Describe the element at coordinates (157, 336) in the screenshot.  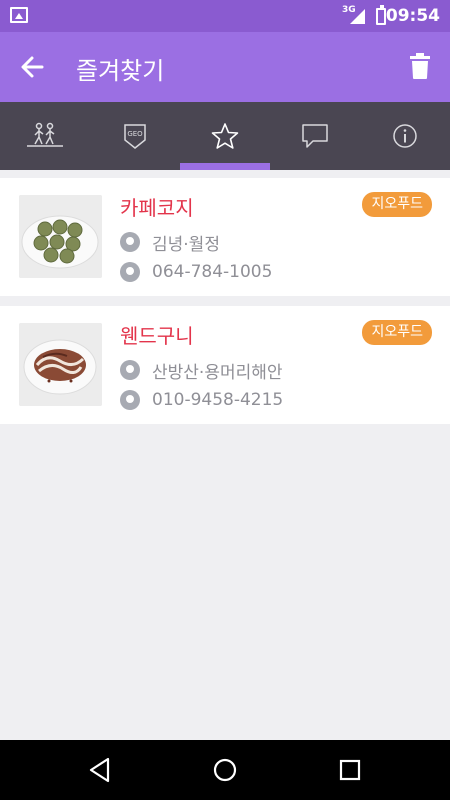
I see `place-name: 웬드구니` at that location.